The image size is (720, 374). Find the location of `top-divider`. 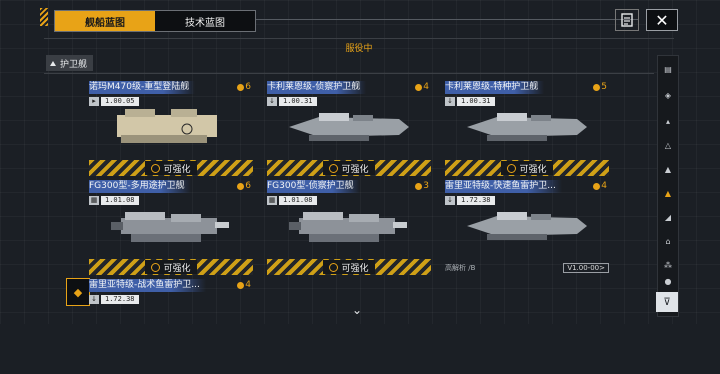

top-divider is located at coordinates (447, 19).